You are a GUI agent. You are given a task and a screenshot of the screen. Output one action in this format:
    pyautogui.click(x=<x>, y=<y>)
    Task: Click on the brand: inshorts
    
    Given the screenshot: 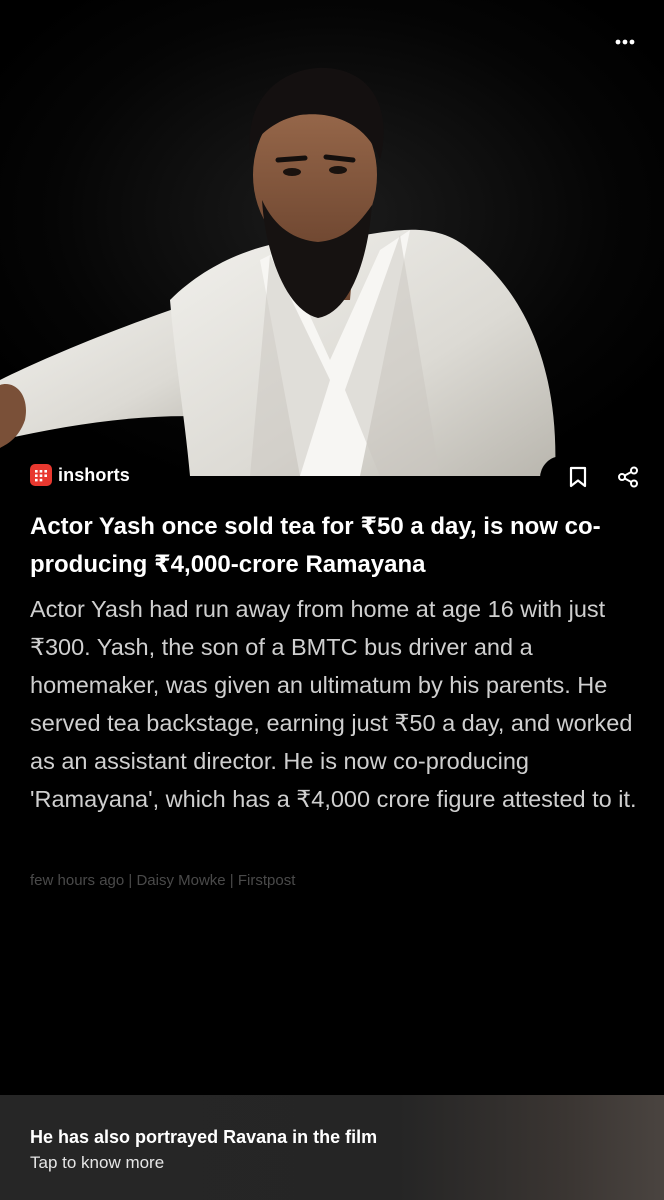 What is the action you would take?
    pyautogui.click(x=80, y=475)
    